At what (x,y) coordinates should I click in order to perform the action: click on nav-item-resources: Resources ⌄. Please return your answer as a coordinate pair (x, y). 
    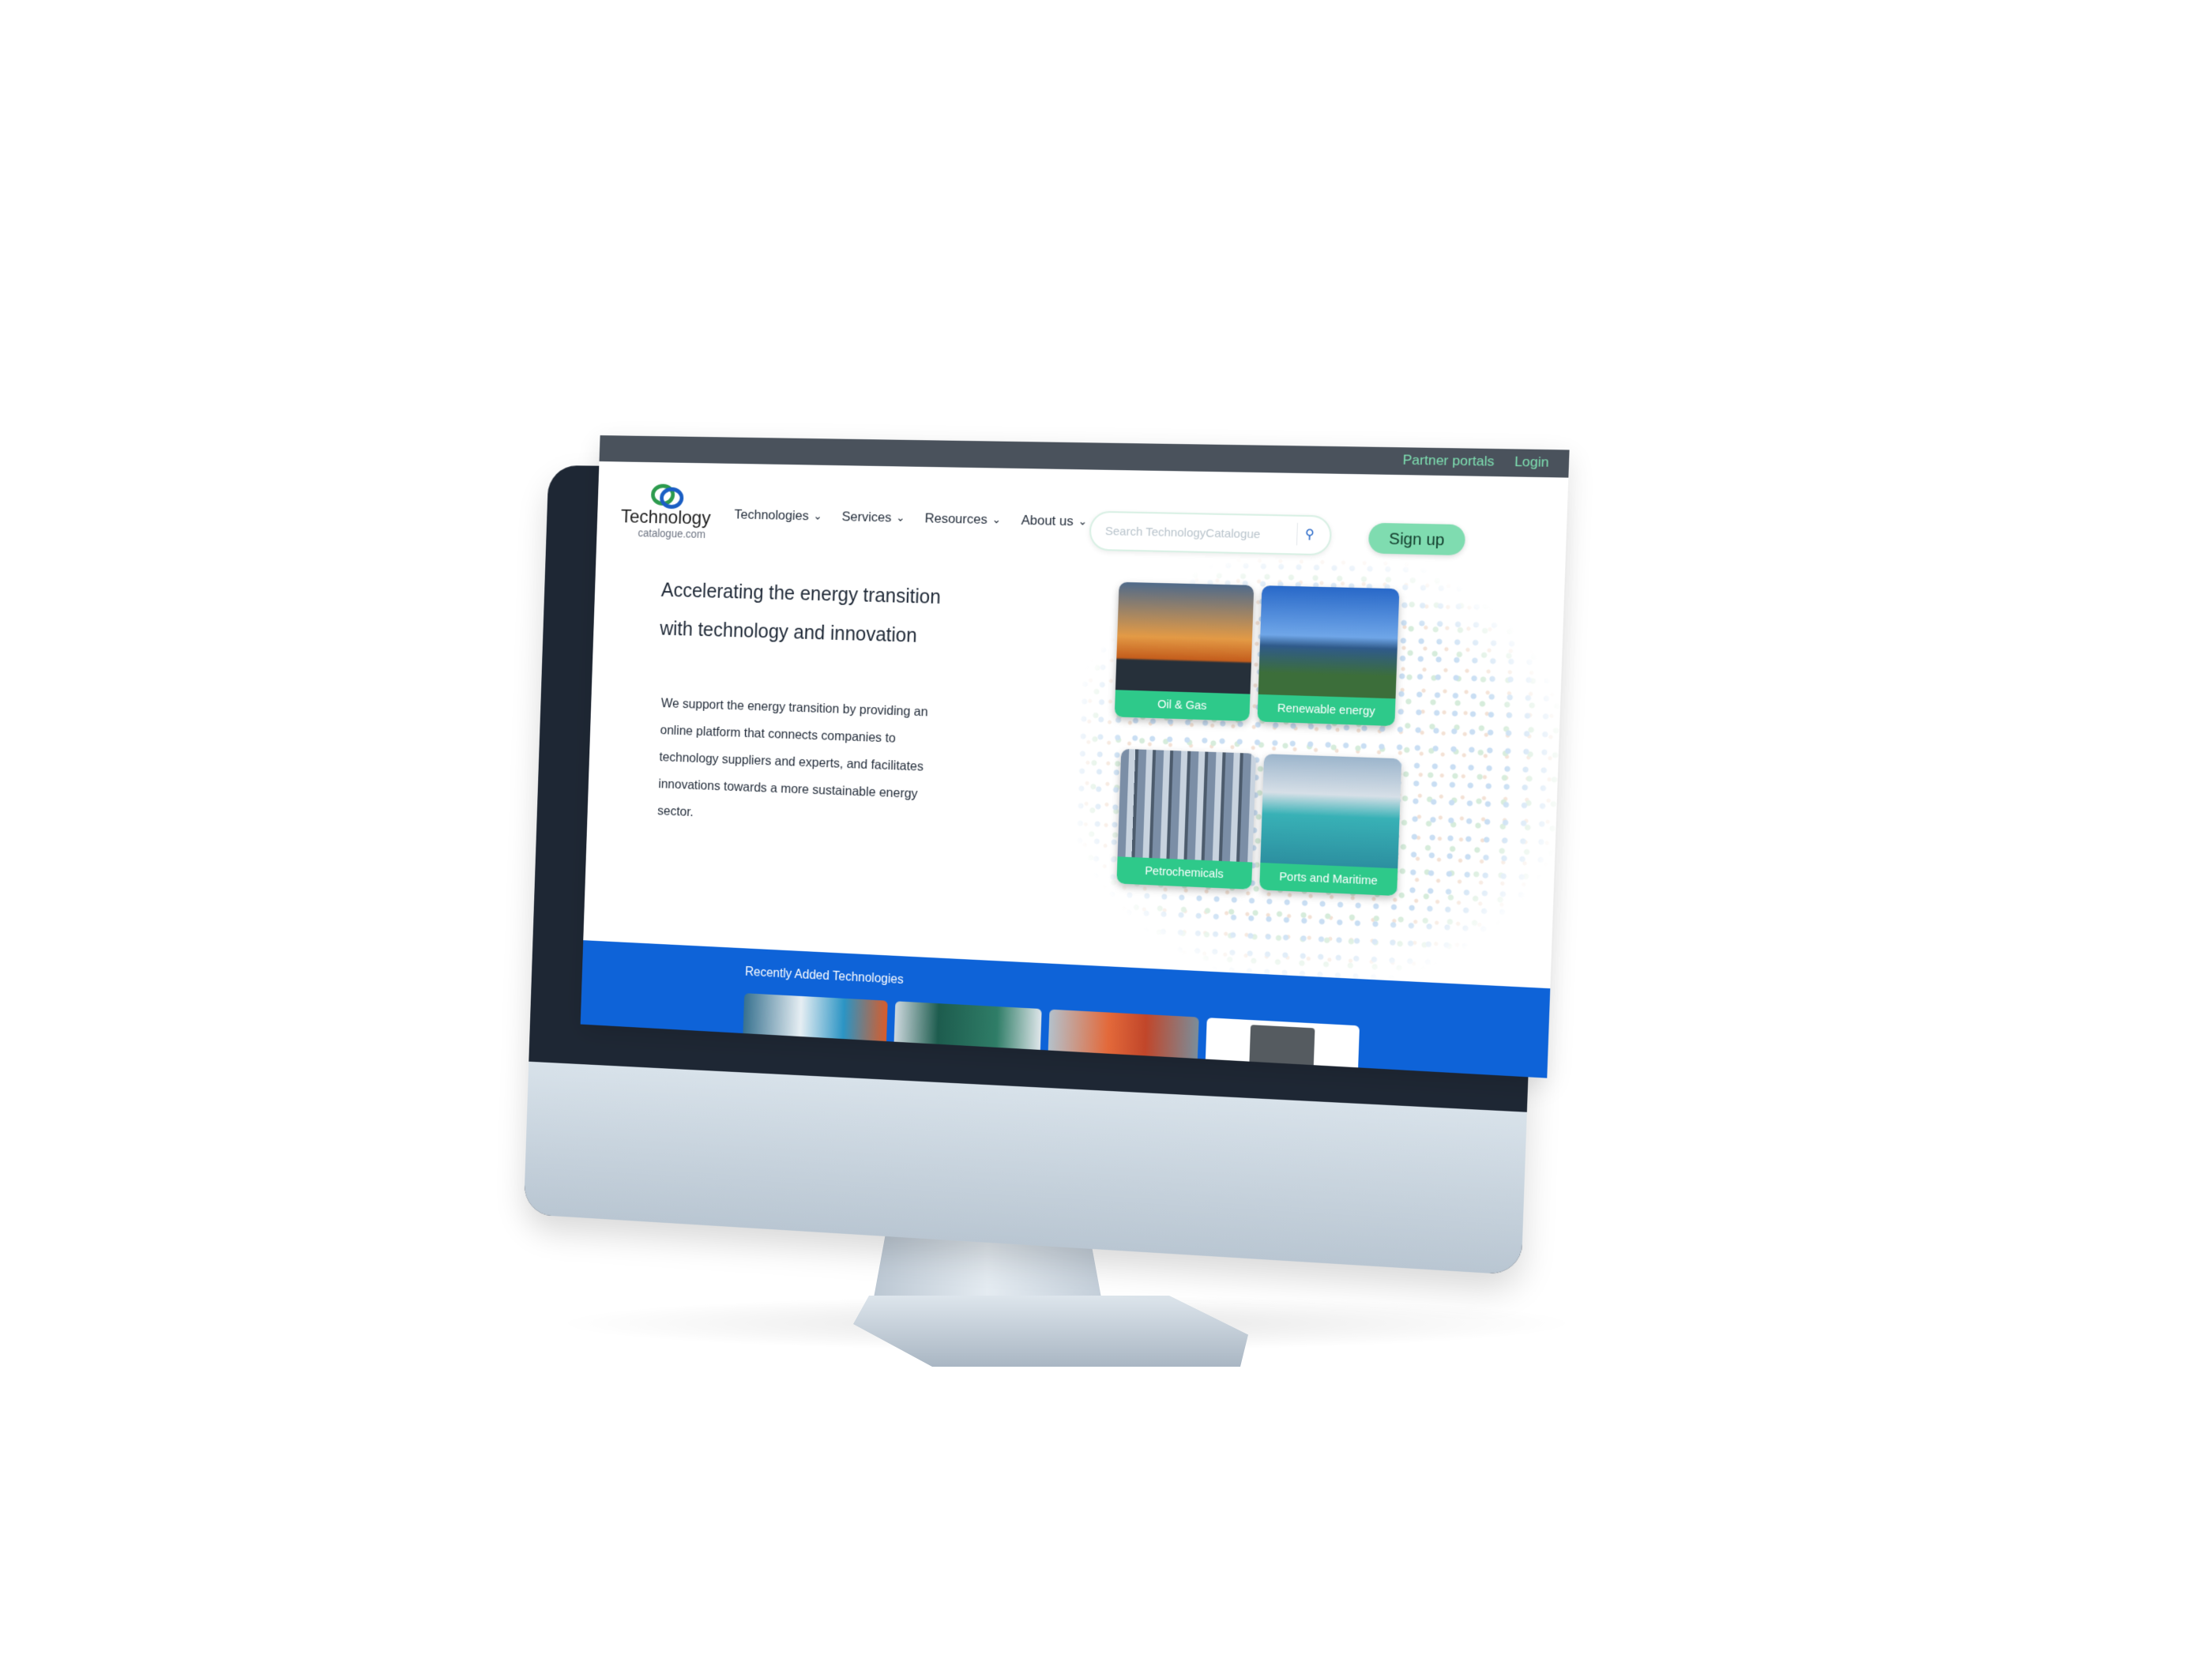
    Looking at the image, I should click on (963, 519).